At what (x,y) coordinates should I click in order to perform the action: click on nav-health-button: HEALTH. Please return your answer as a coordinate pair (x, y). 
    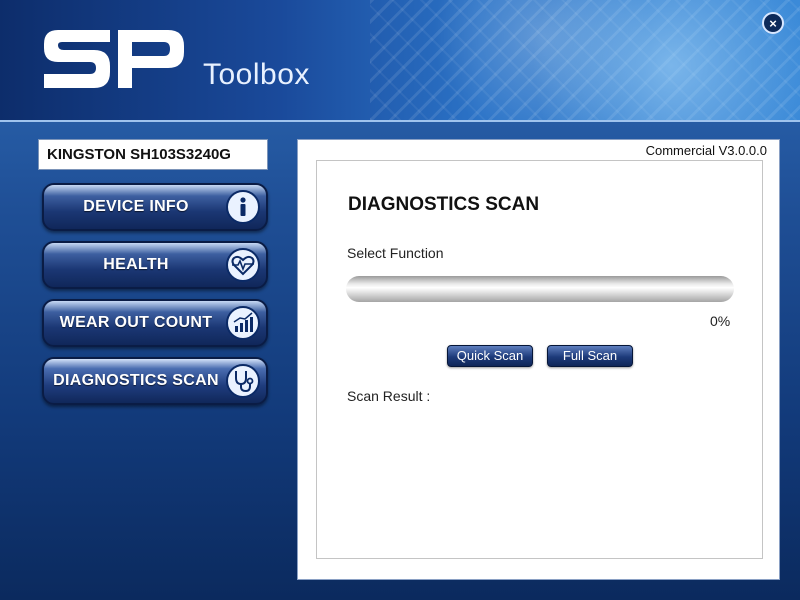
    Looking at the image, I should click on (155, 265).